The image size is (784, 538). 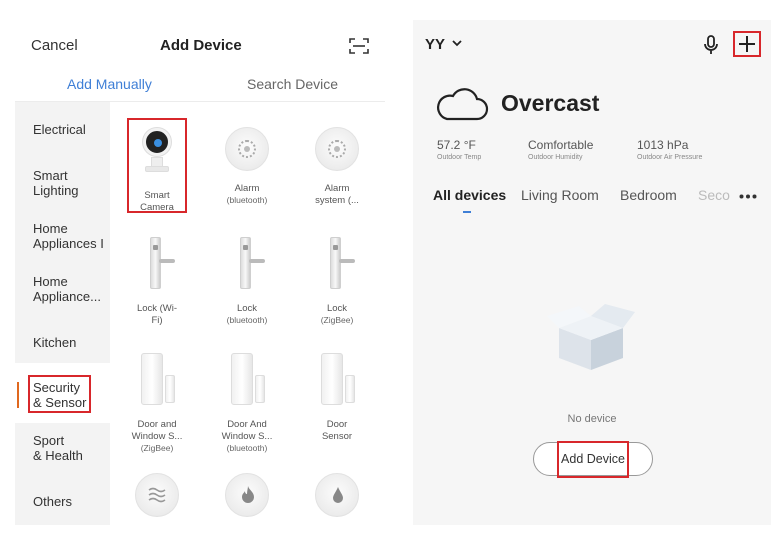 What do you see at coordinates (748, 196) in the screenshot?
I see `more-icon` at bounding box center [748, 196].